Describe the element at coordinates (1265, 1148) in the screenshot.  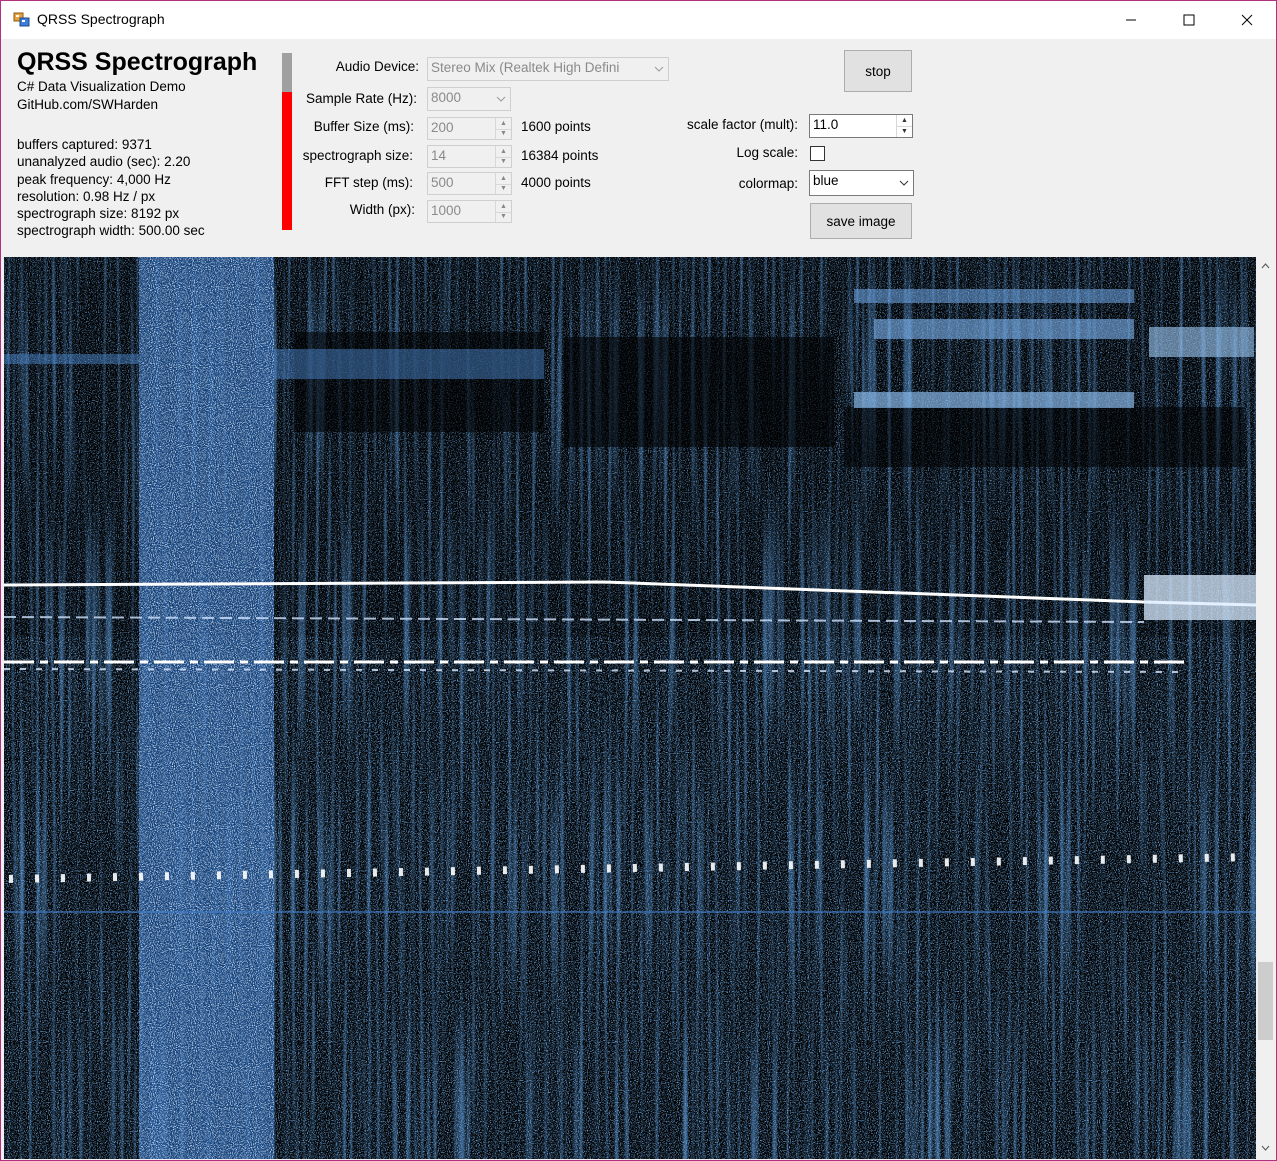
I see `scroll-down-icon` at that location.